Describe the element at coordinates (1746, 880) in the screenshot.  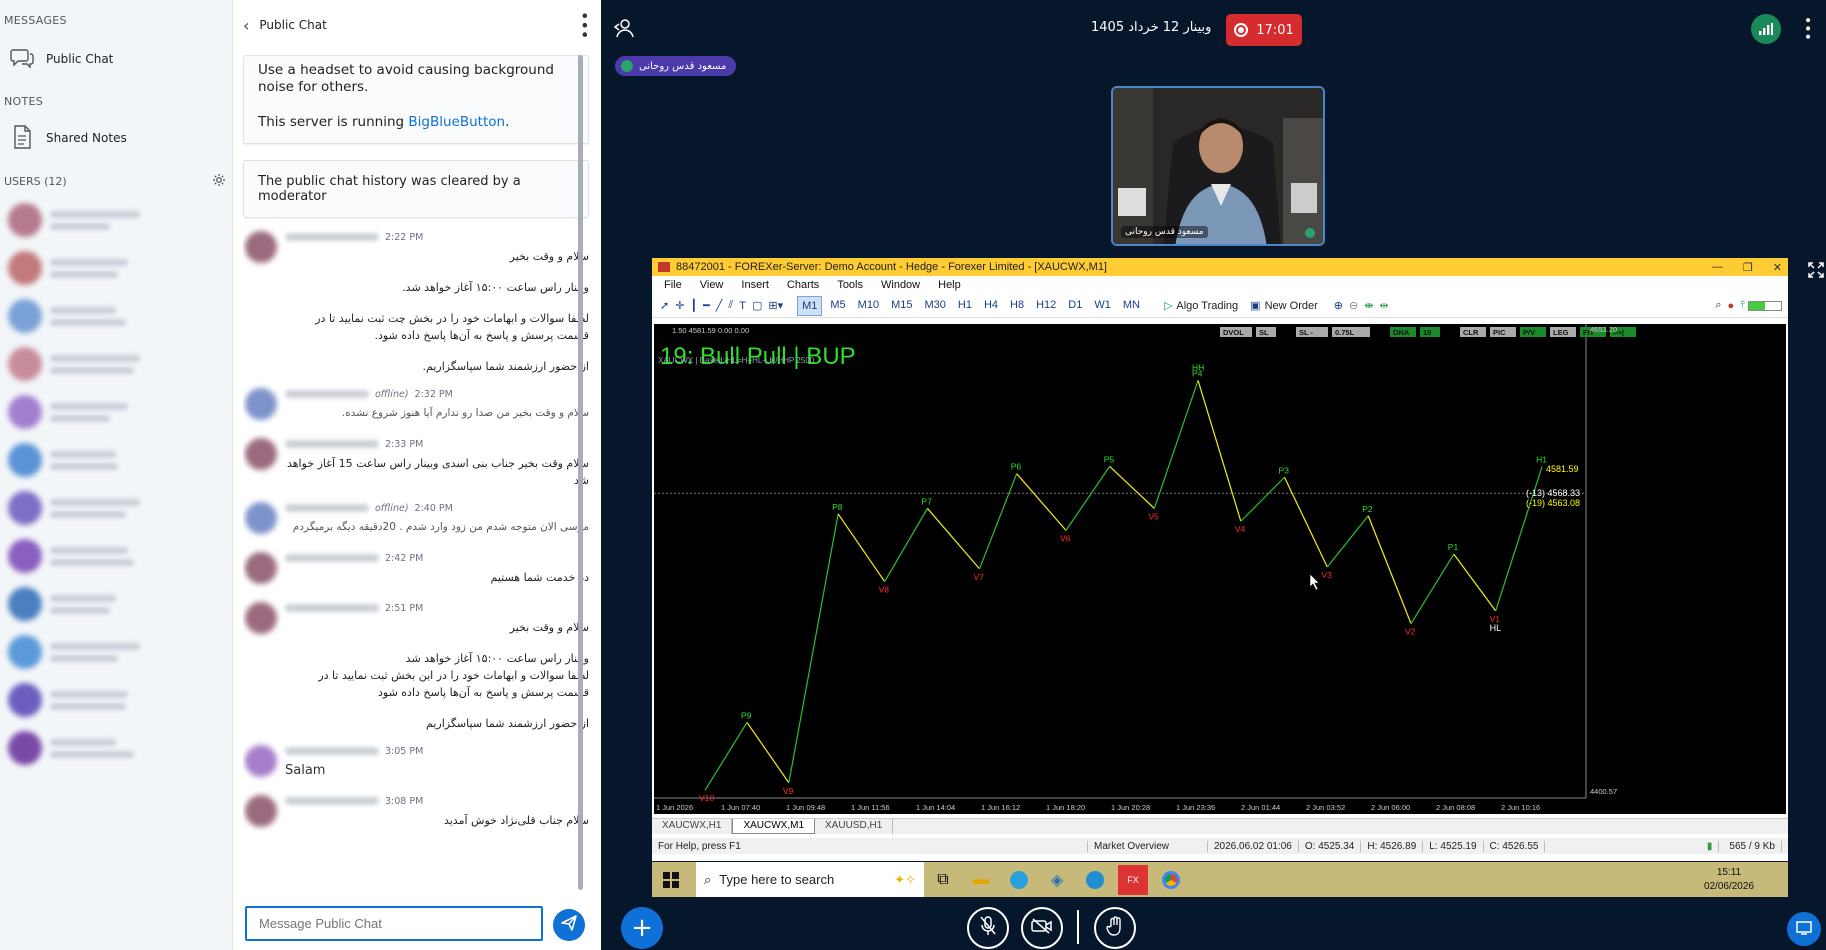
I see `taskbar-clock: 15:11 02/06/2026` at that location.